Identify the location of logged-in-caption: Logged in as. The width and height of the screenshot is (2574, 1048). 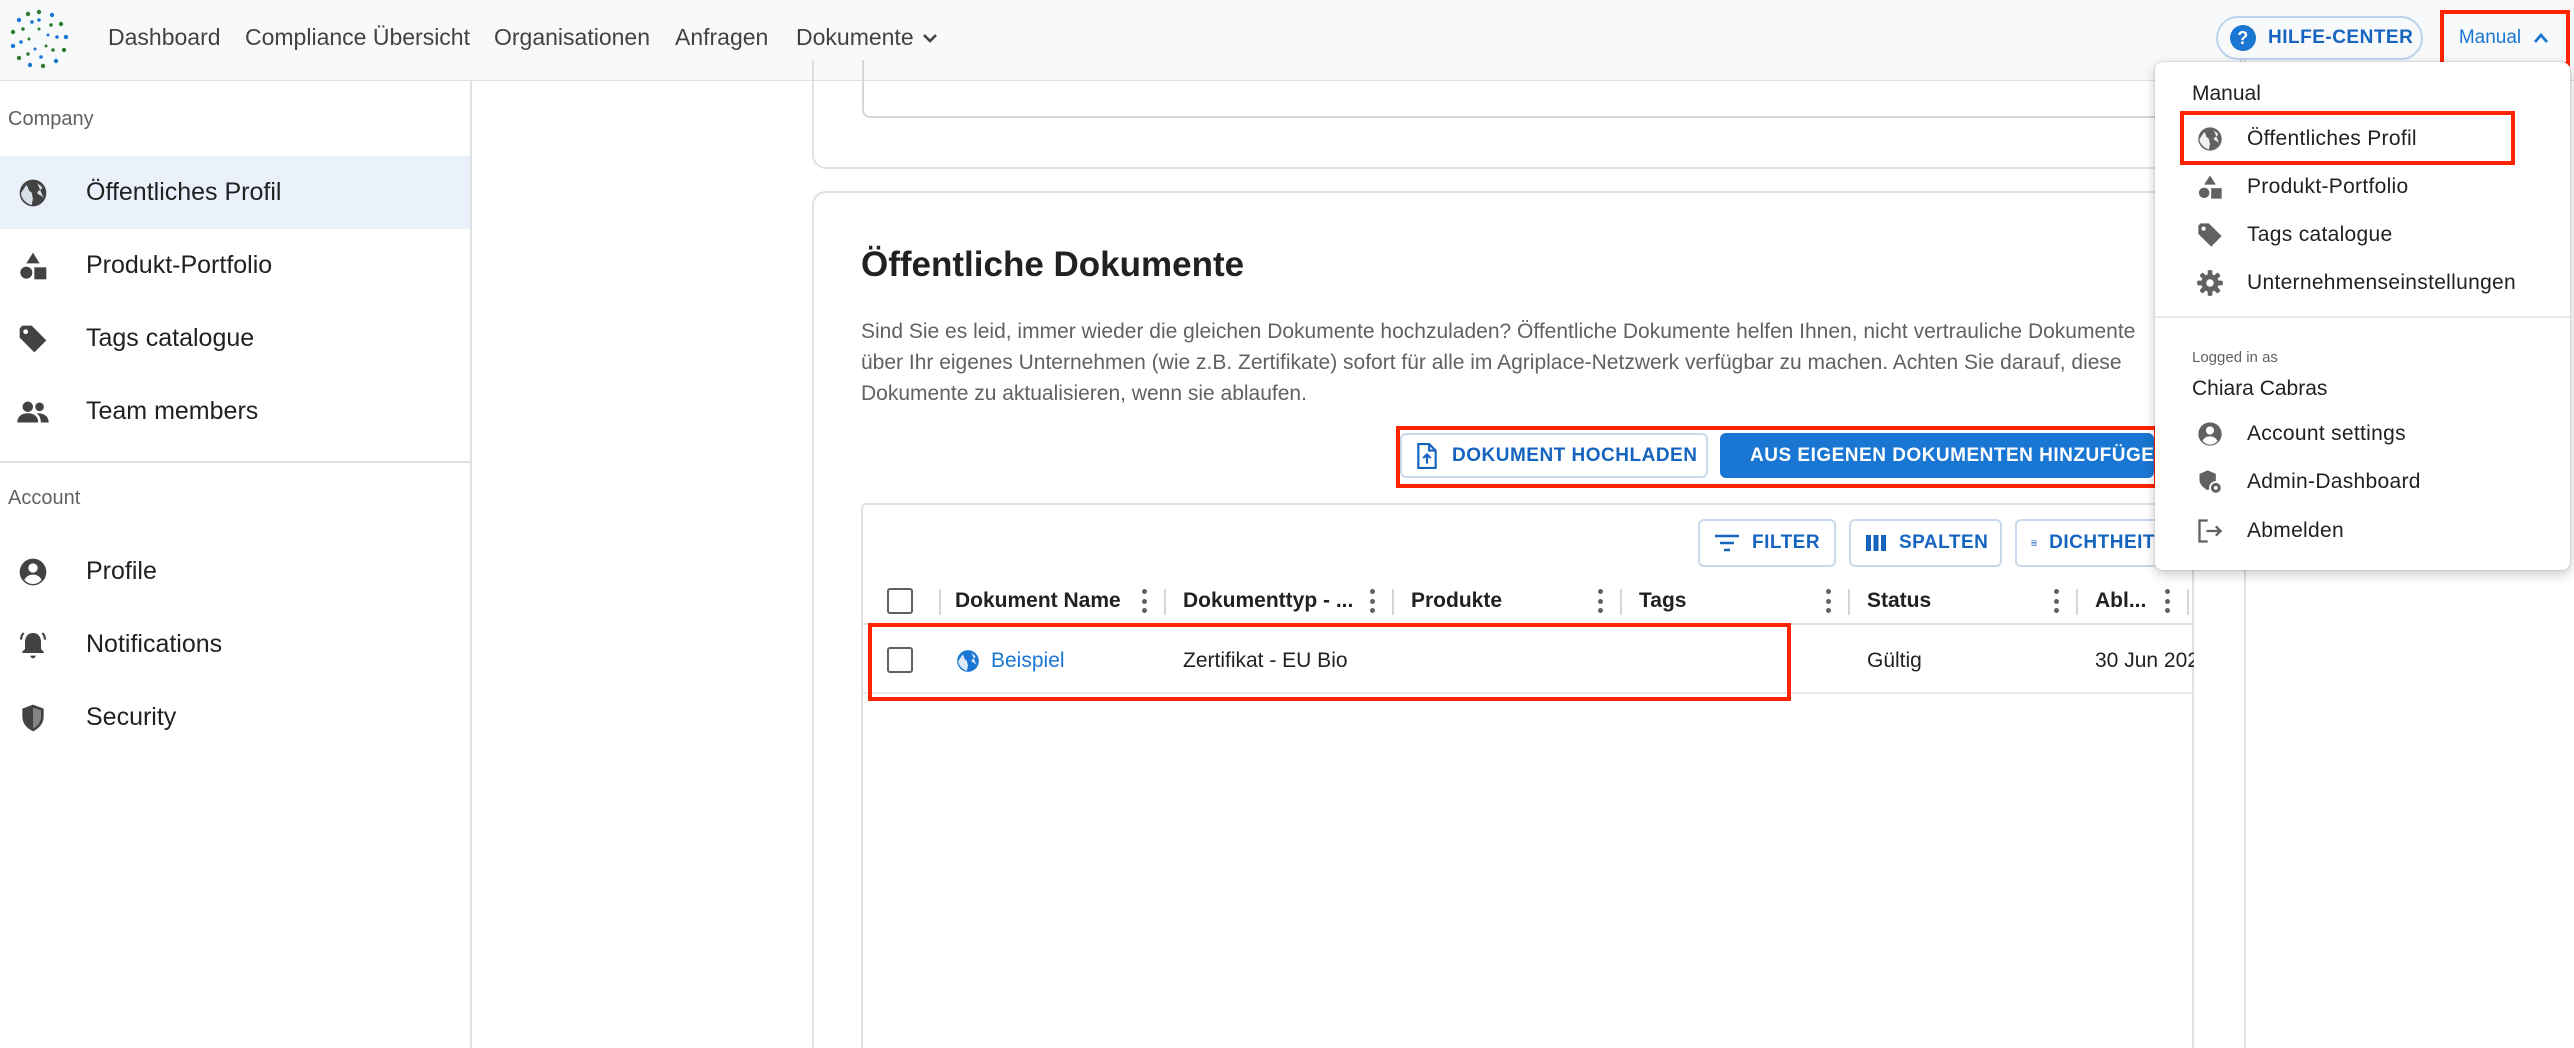
(2235, 357).